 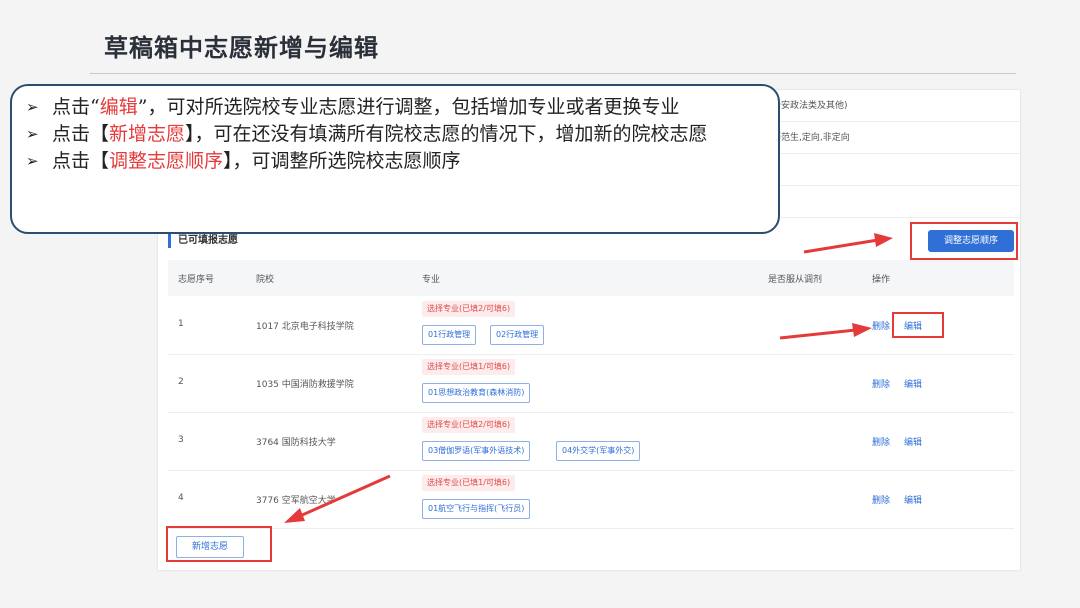 I want to click on major-tag: 02行政管理, so click(x=517, y=335).